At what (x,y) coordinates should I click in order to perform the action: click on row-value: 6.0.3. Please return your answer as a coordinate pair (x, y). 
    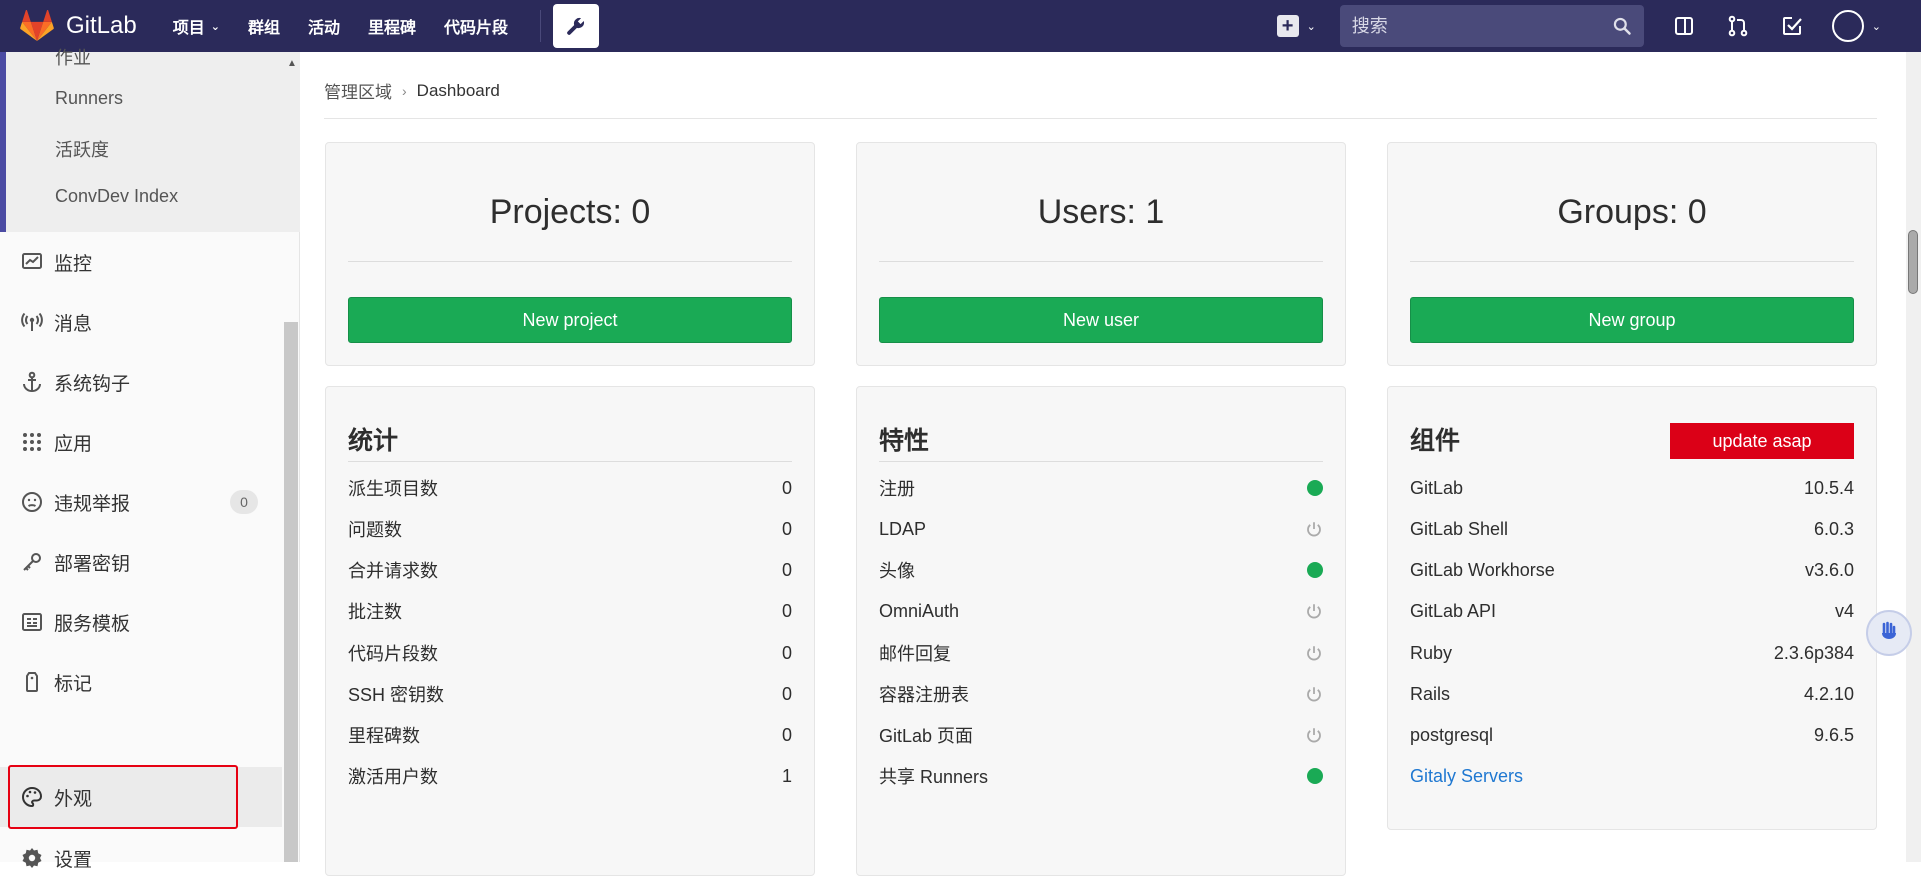
    Looking at the image, I should click on (1833, 528).